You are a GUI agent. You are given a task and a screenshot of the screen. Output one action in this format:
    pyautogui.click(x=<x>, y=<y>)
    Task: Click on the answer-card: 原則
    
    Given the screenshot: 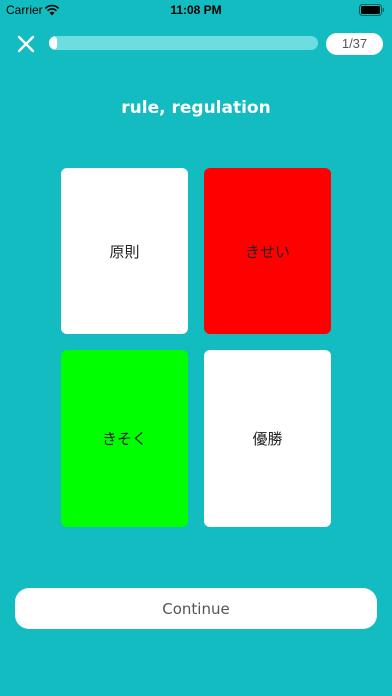 What is the action you would take?
    pyautogui.click(x=124, y=251)
    